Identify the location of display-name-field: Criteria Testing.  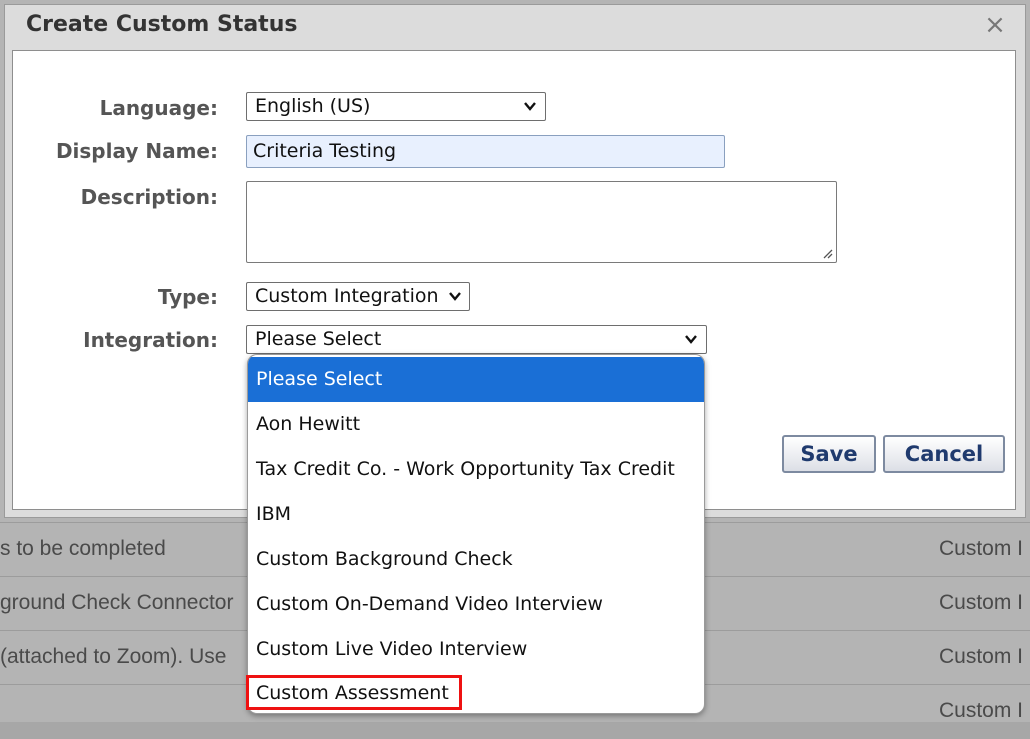
(485, 151).